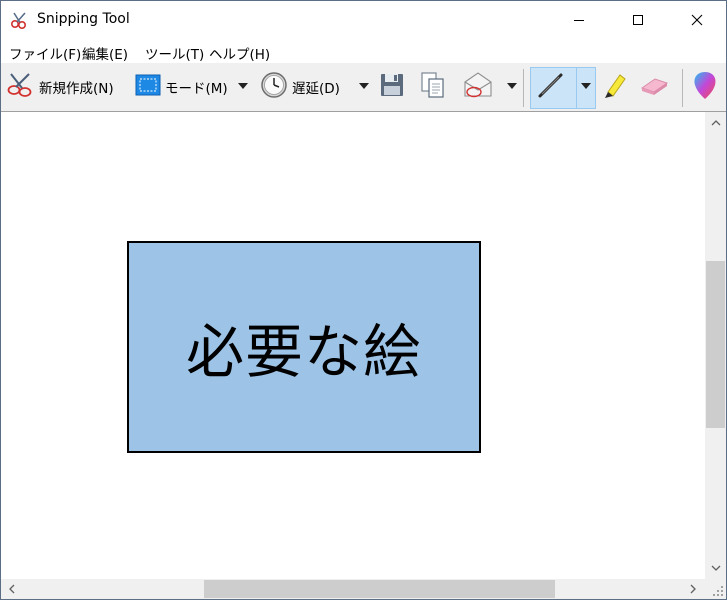 This screenshot has height=603, width=727. I want to click on eraser-icon, so click(654, 87).